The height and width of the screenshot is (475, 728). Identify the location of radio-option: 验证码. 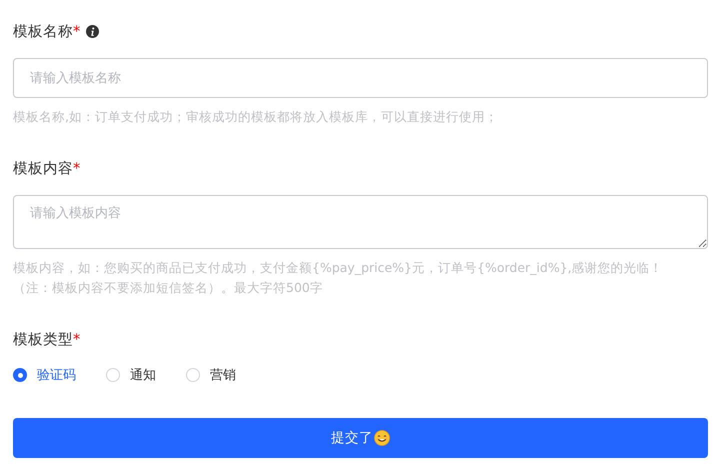
(44, 375).